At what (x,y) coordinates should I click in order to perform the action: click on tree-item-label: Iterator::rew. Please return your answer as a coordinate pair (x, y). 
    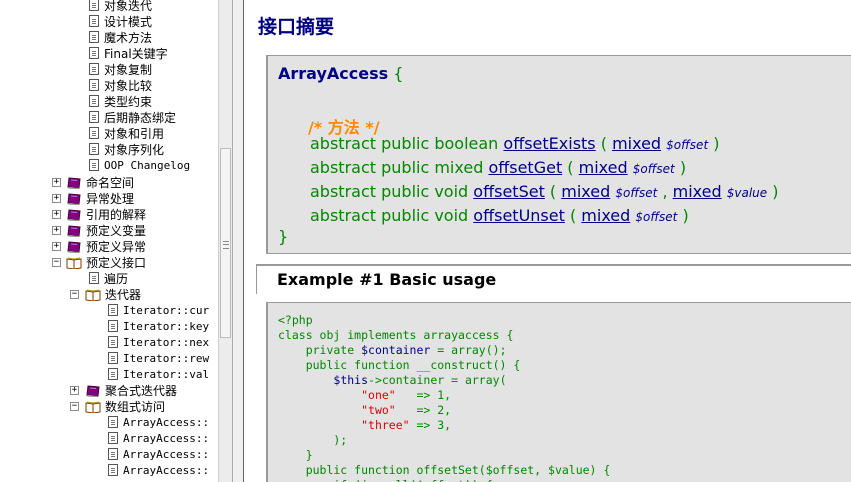
    Looking at the image, I should click on (166, 358).